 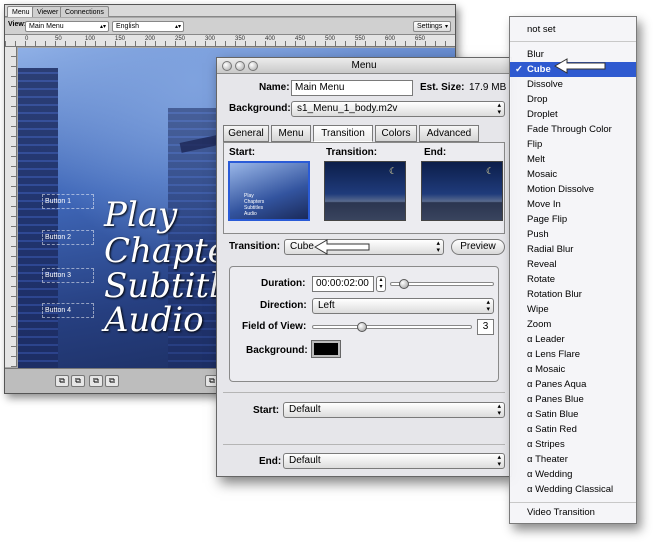 I want to click on menu-item: α Panes Aqua, so click(x=573, y=384).